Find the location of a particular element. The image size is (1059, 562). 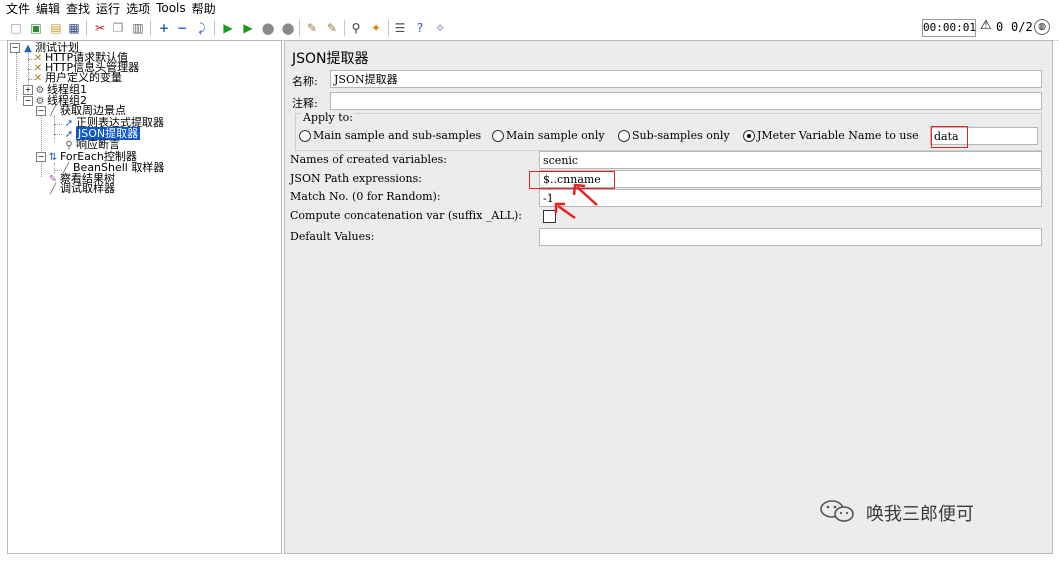

watermark-text: 唤我三郎便可 is located at coordinates (920, 514).